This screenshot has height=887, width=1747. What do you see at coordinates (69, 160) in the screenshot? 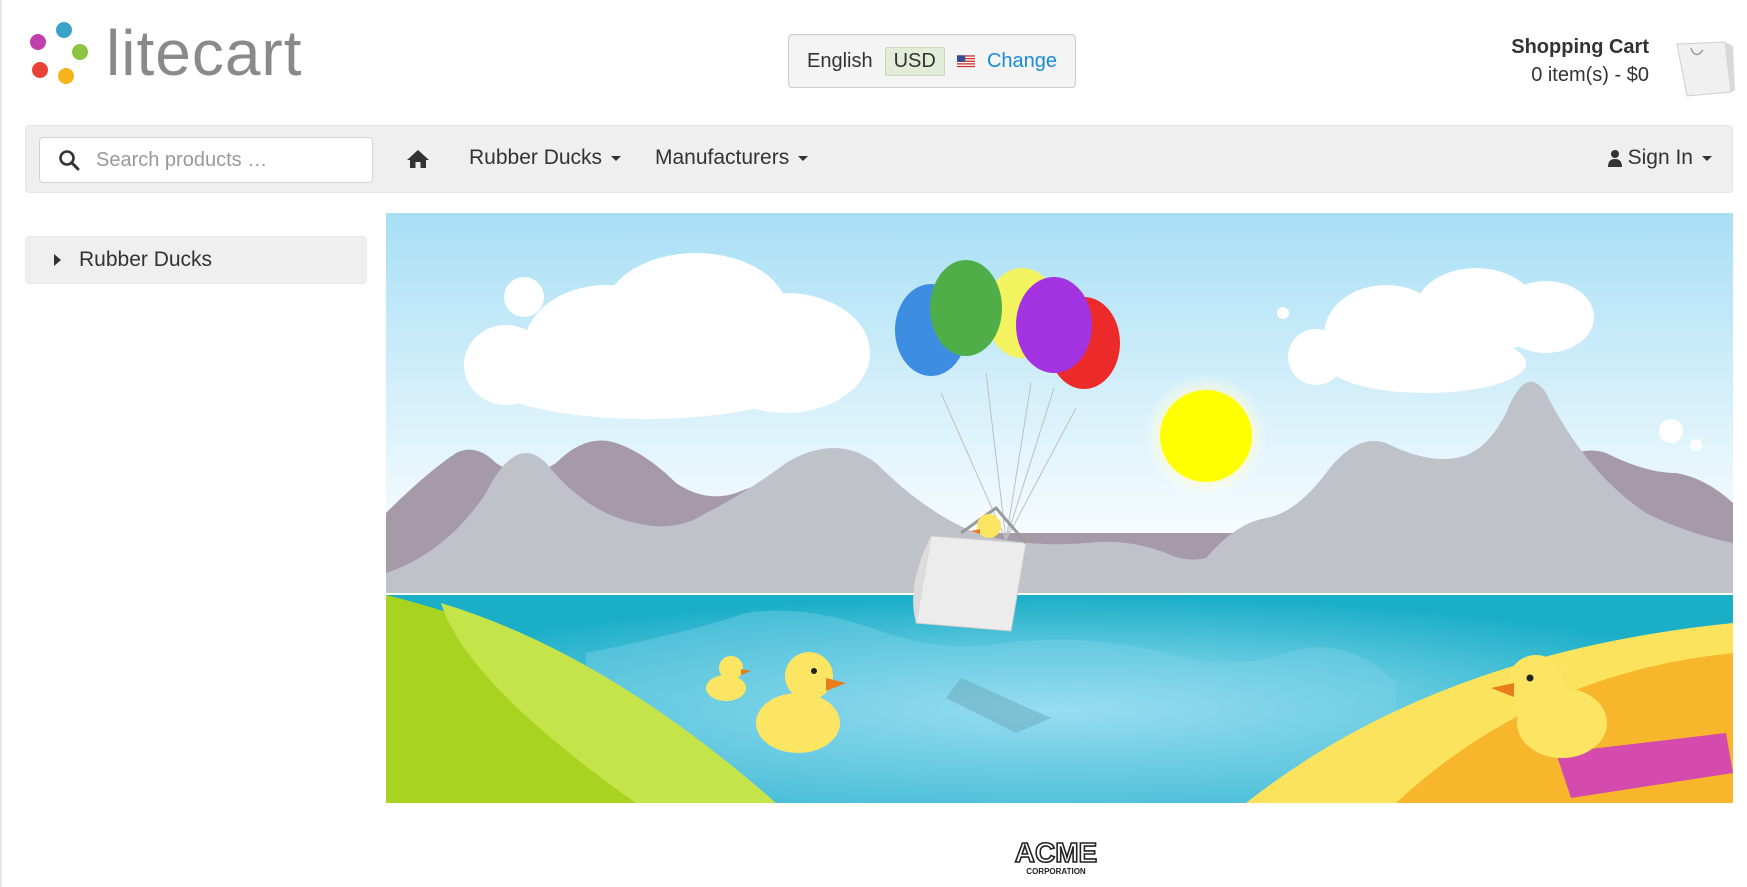
I see `search-icon` at bounding box center [69, 160].